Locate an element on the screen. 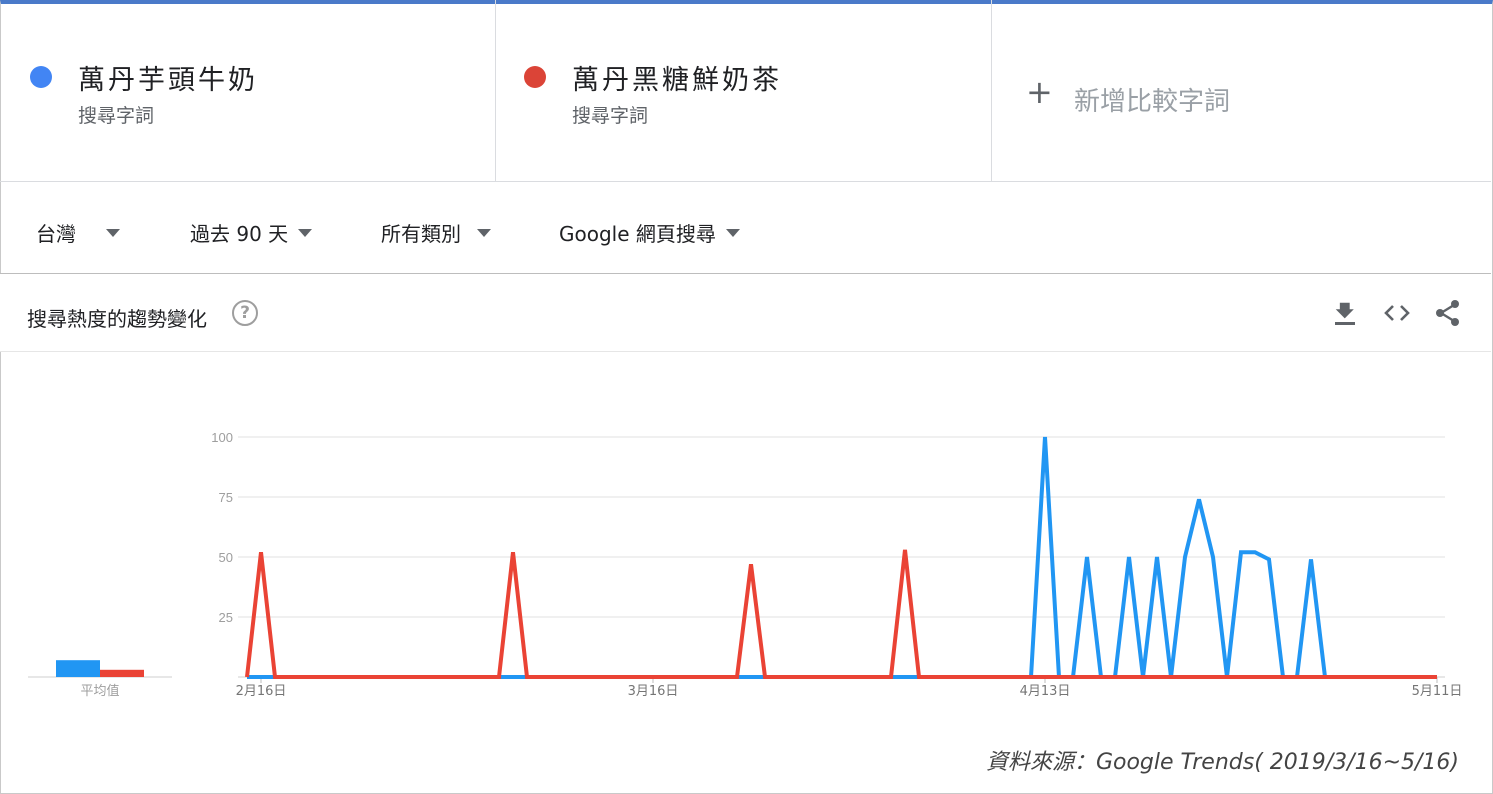 This screenshot has height=794, width=1493. add-comparison-term-label: 新增比較字詞 is located at coordinates (1152, 102).